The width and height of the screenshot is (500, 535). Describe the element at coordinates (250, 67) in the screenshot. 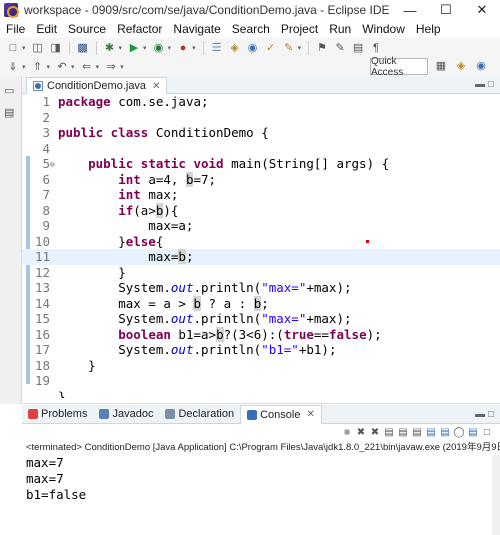

I see `secondary-toolbar: ⇓ ▾ ⇑ ▾ ↶ ▾ ⇐ ▾ ⇒ ▾ Quick Access ▦ ◈ ◉` at that location.